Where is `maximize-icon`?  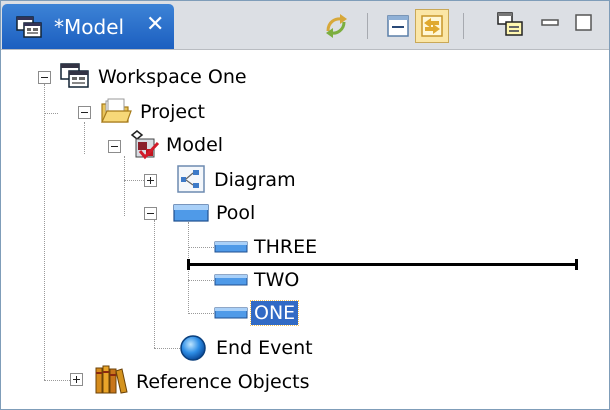
maximize-icon is located at coordinates (584, 23).